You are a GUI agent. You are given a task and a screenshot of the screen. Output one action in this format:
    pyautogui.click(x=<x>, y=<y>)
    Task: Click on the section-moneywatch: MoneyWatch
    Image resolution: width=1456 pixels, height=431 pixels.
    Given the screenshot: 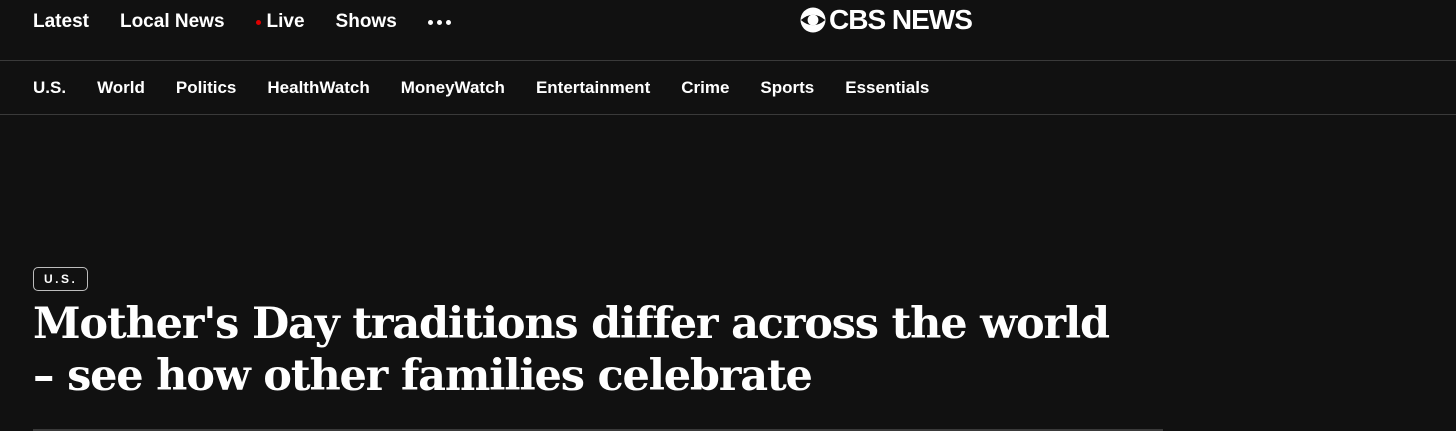 What is the action you would take?
    pyautogui.click(x=453, y=88)
    